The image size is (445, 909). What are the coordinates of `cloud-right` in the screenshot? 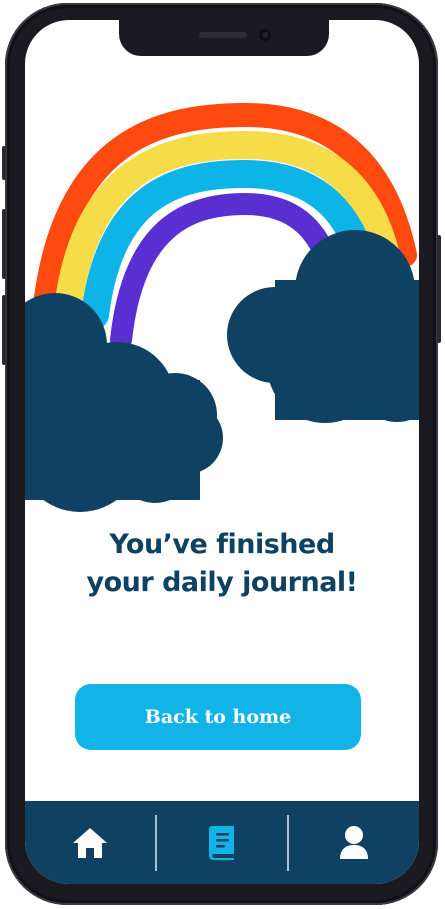 It's located at (323, 326).